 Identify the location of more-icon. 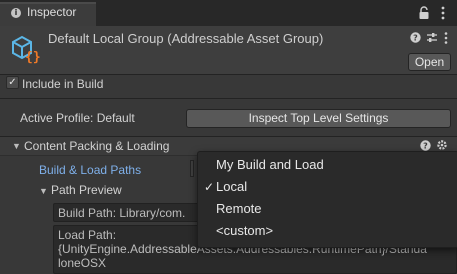
(443, 13).